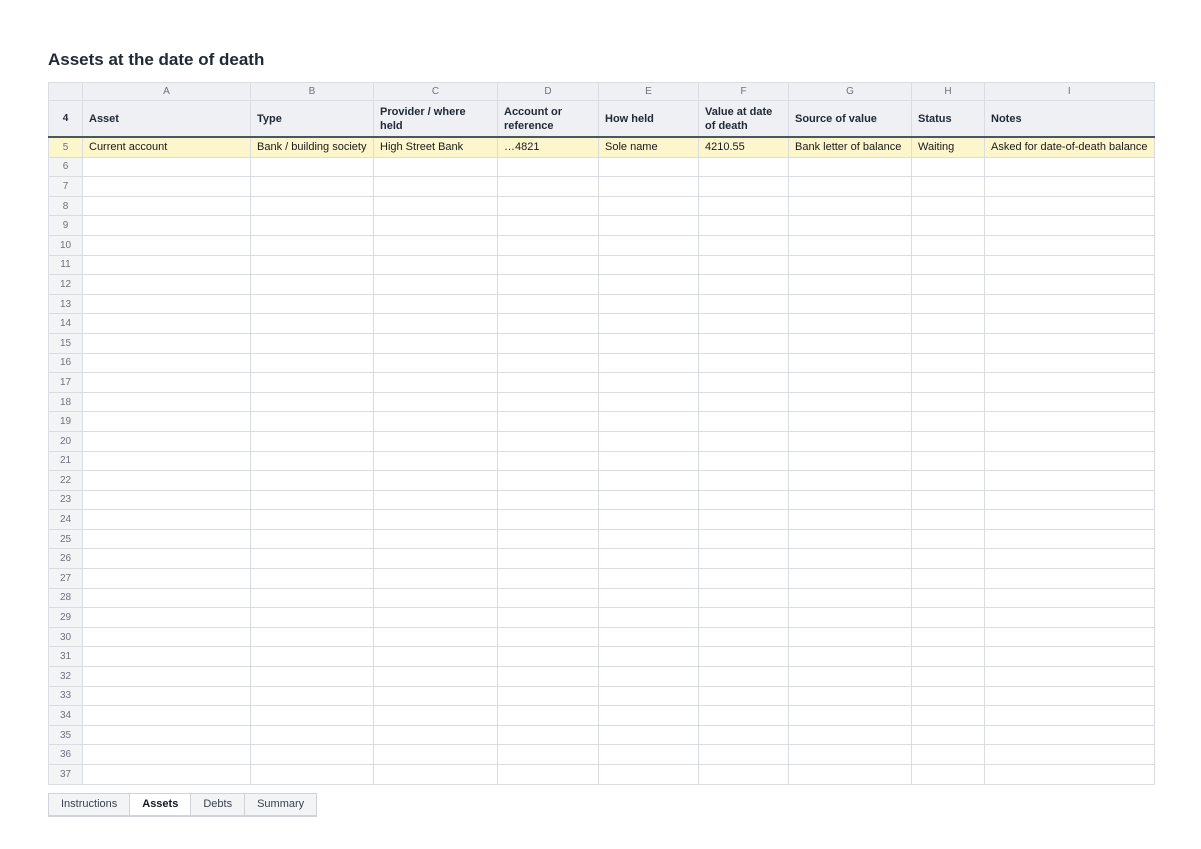 This screenshot has width=1201, height=849. Describe the element at coordinates (166, 147) in the screenshot. I see `cell: Current account` at that location.